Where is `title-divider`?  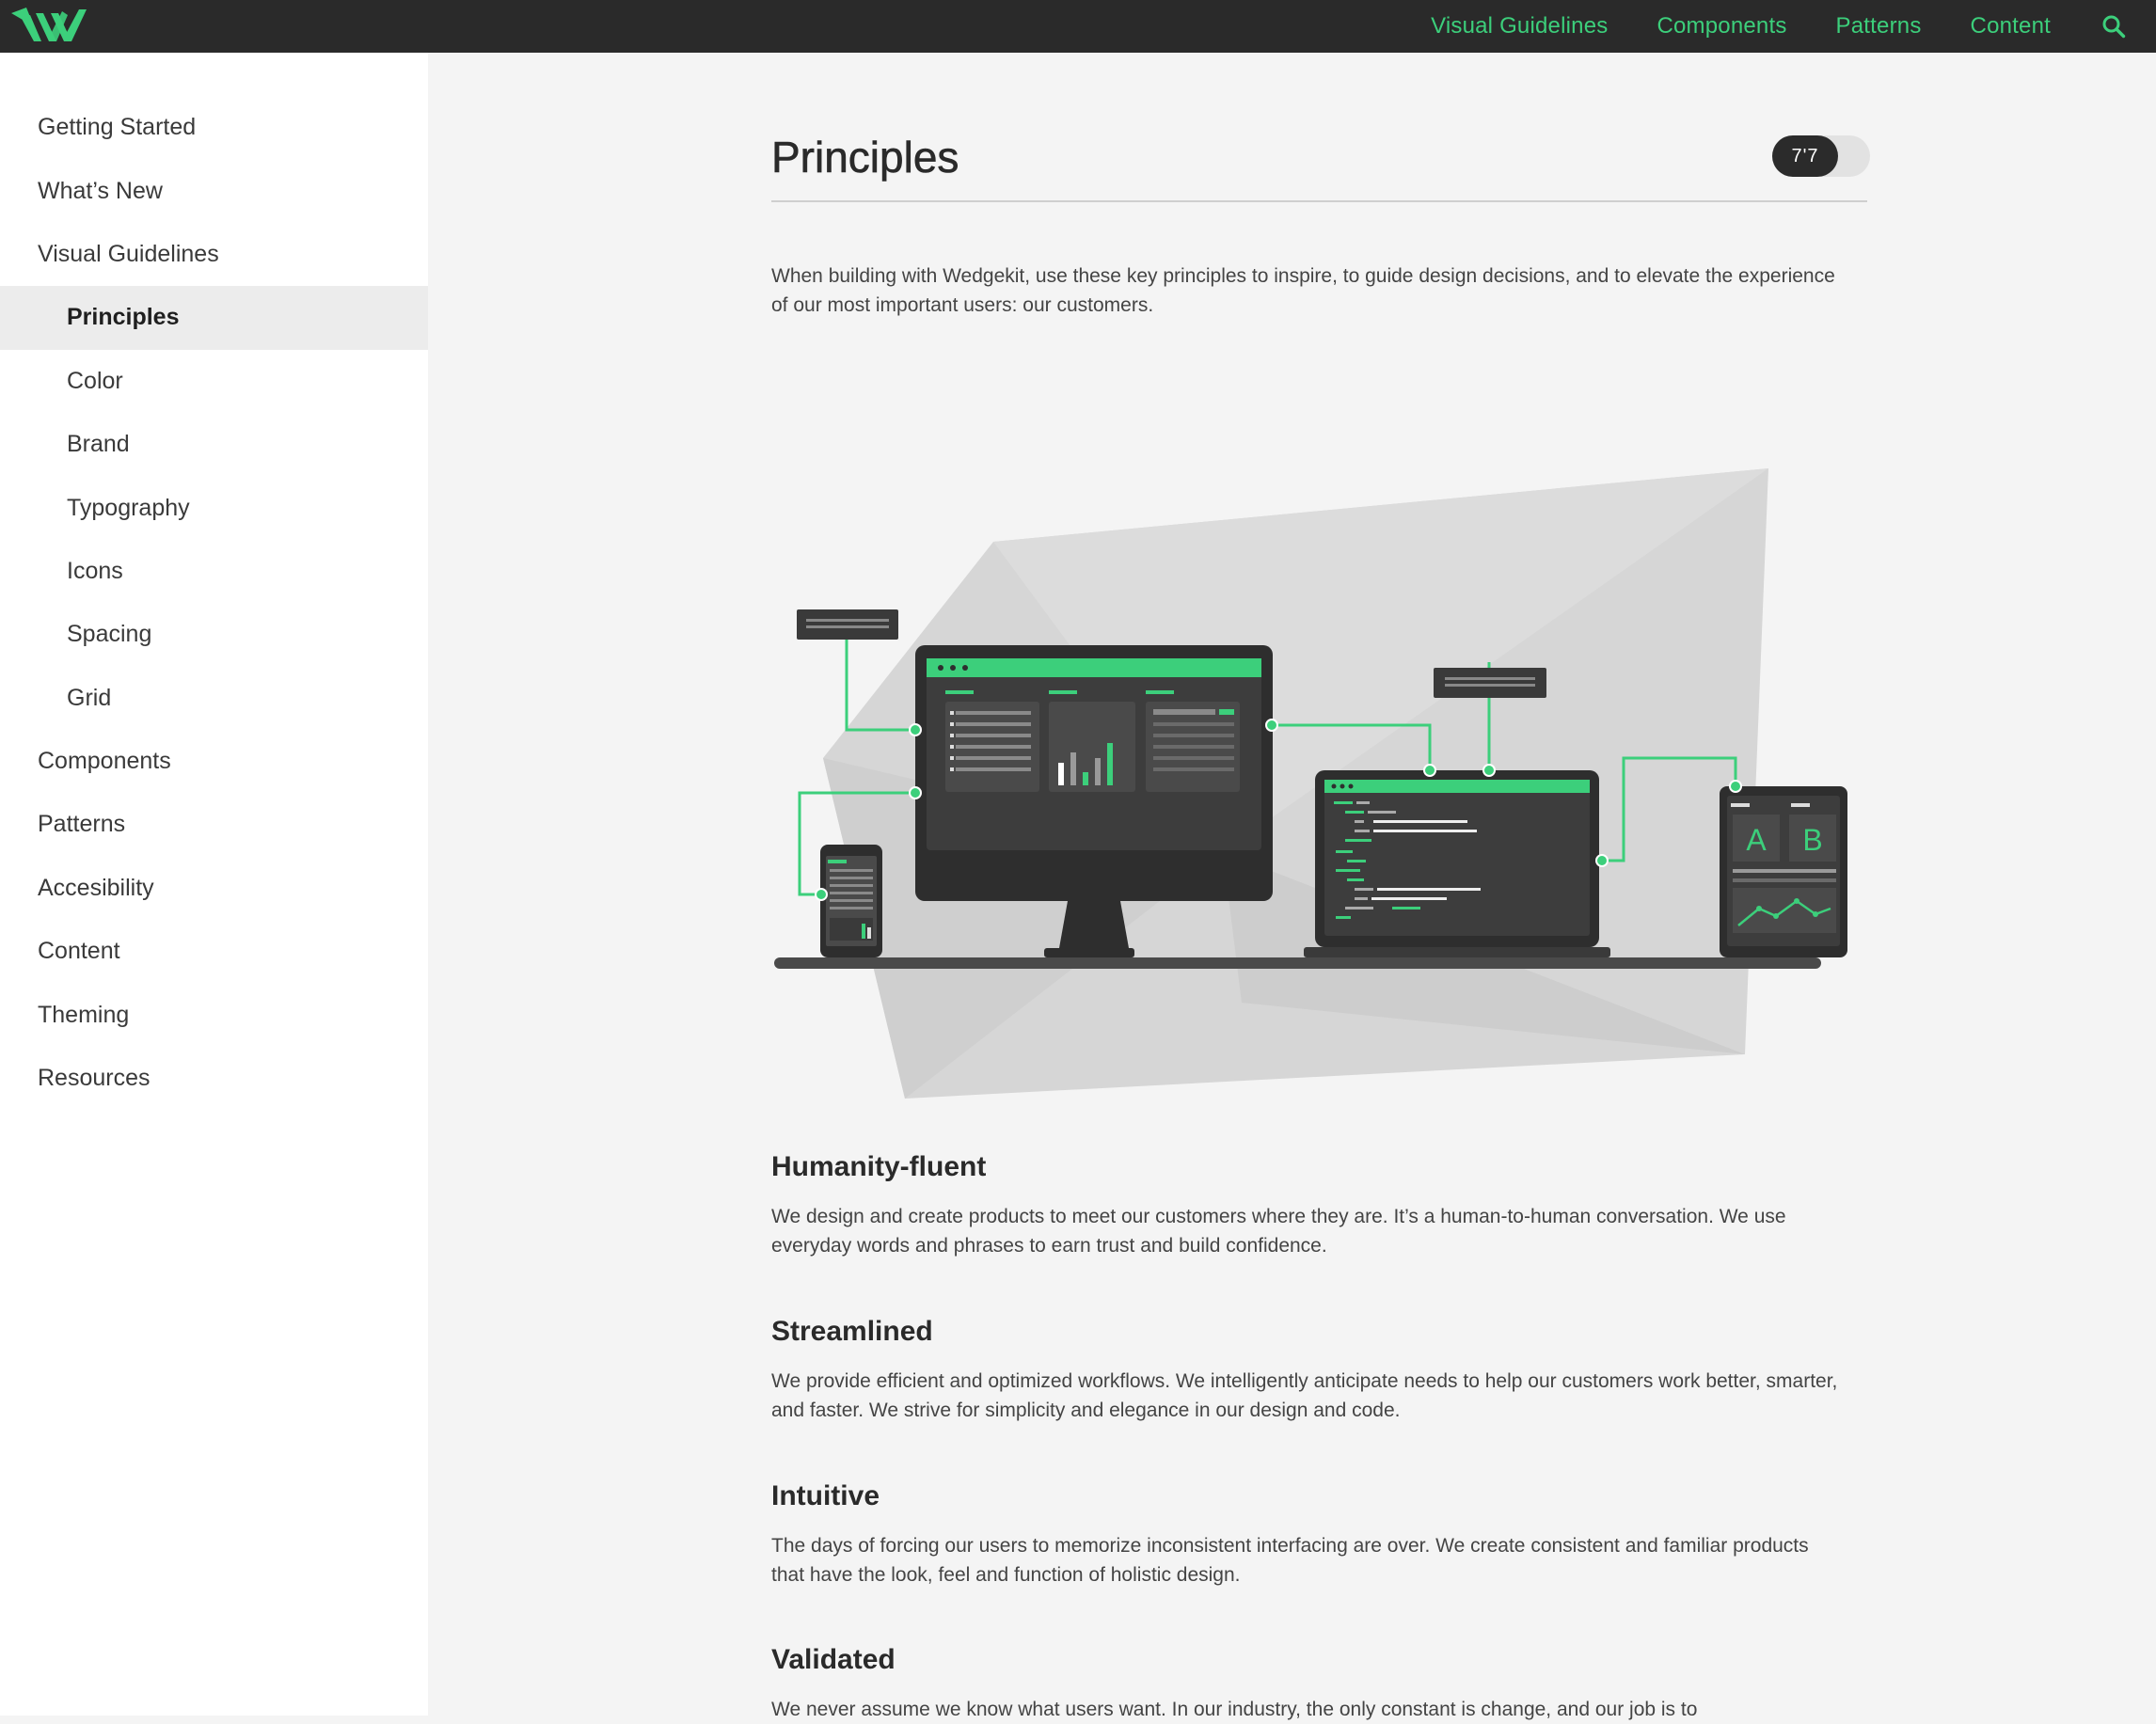
title-divider is located at coordinates (1319, 201).